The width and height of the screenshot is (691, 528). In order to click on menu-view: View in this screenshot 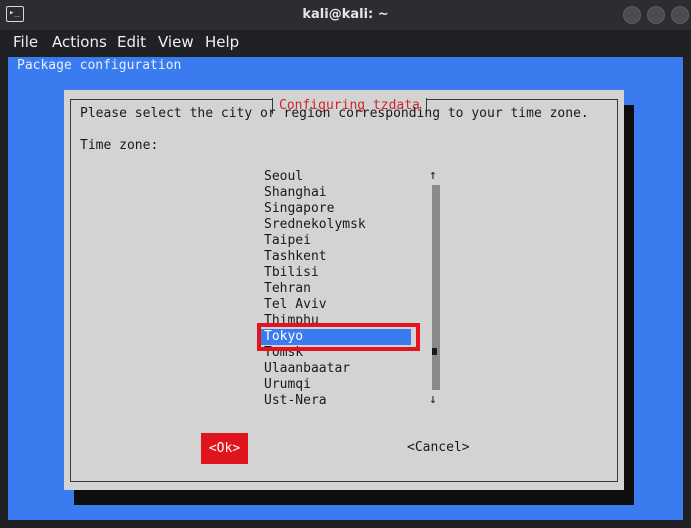, I will do `click(176, 42)`.